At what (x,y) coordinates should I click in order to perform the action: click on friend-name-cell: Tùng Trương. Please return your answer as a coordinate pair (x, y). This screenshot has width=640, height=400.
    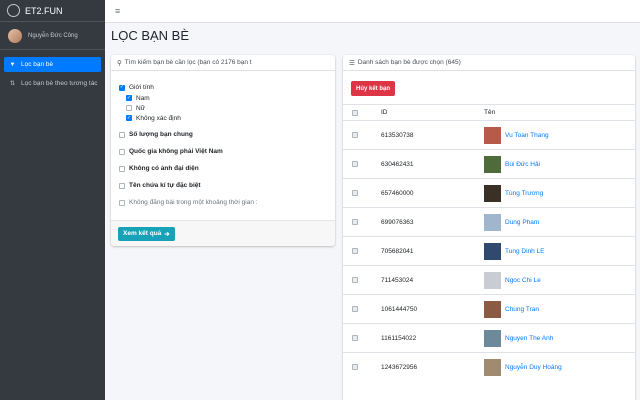
    Looking at the image, I should click on (559, 193).